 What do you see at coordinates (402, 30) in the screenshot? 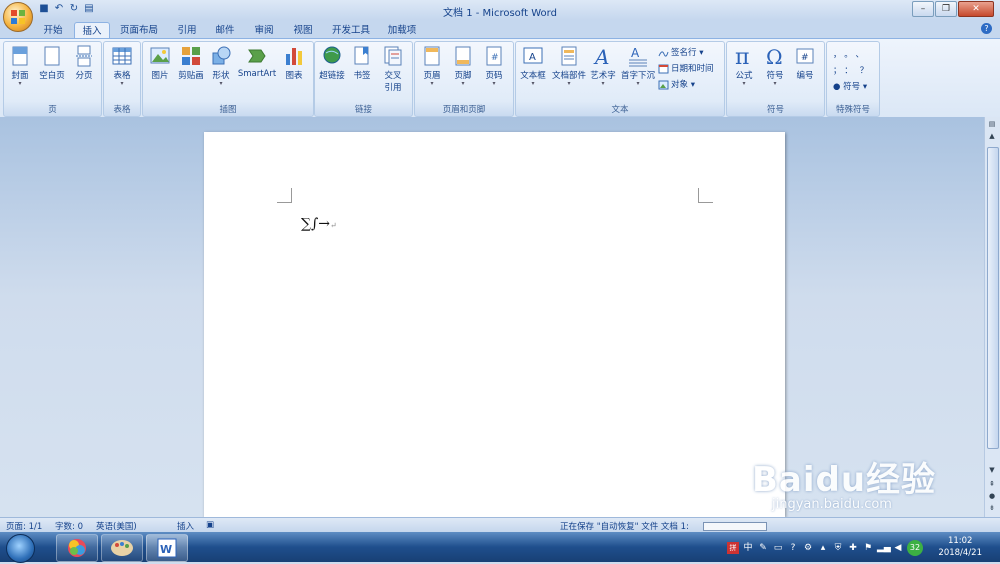
I see `tab-add-ins: 加载项` at bounding box center [402, 30].